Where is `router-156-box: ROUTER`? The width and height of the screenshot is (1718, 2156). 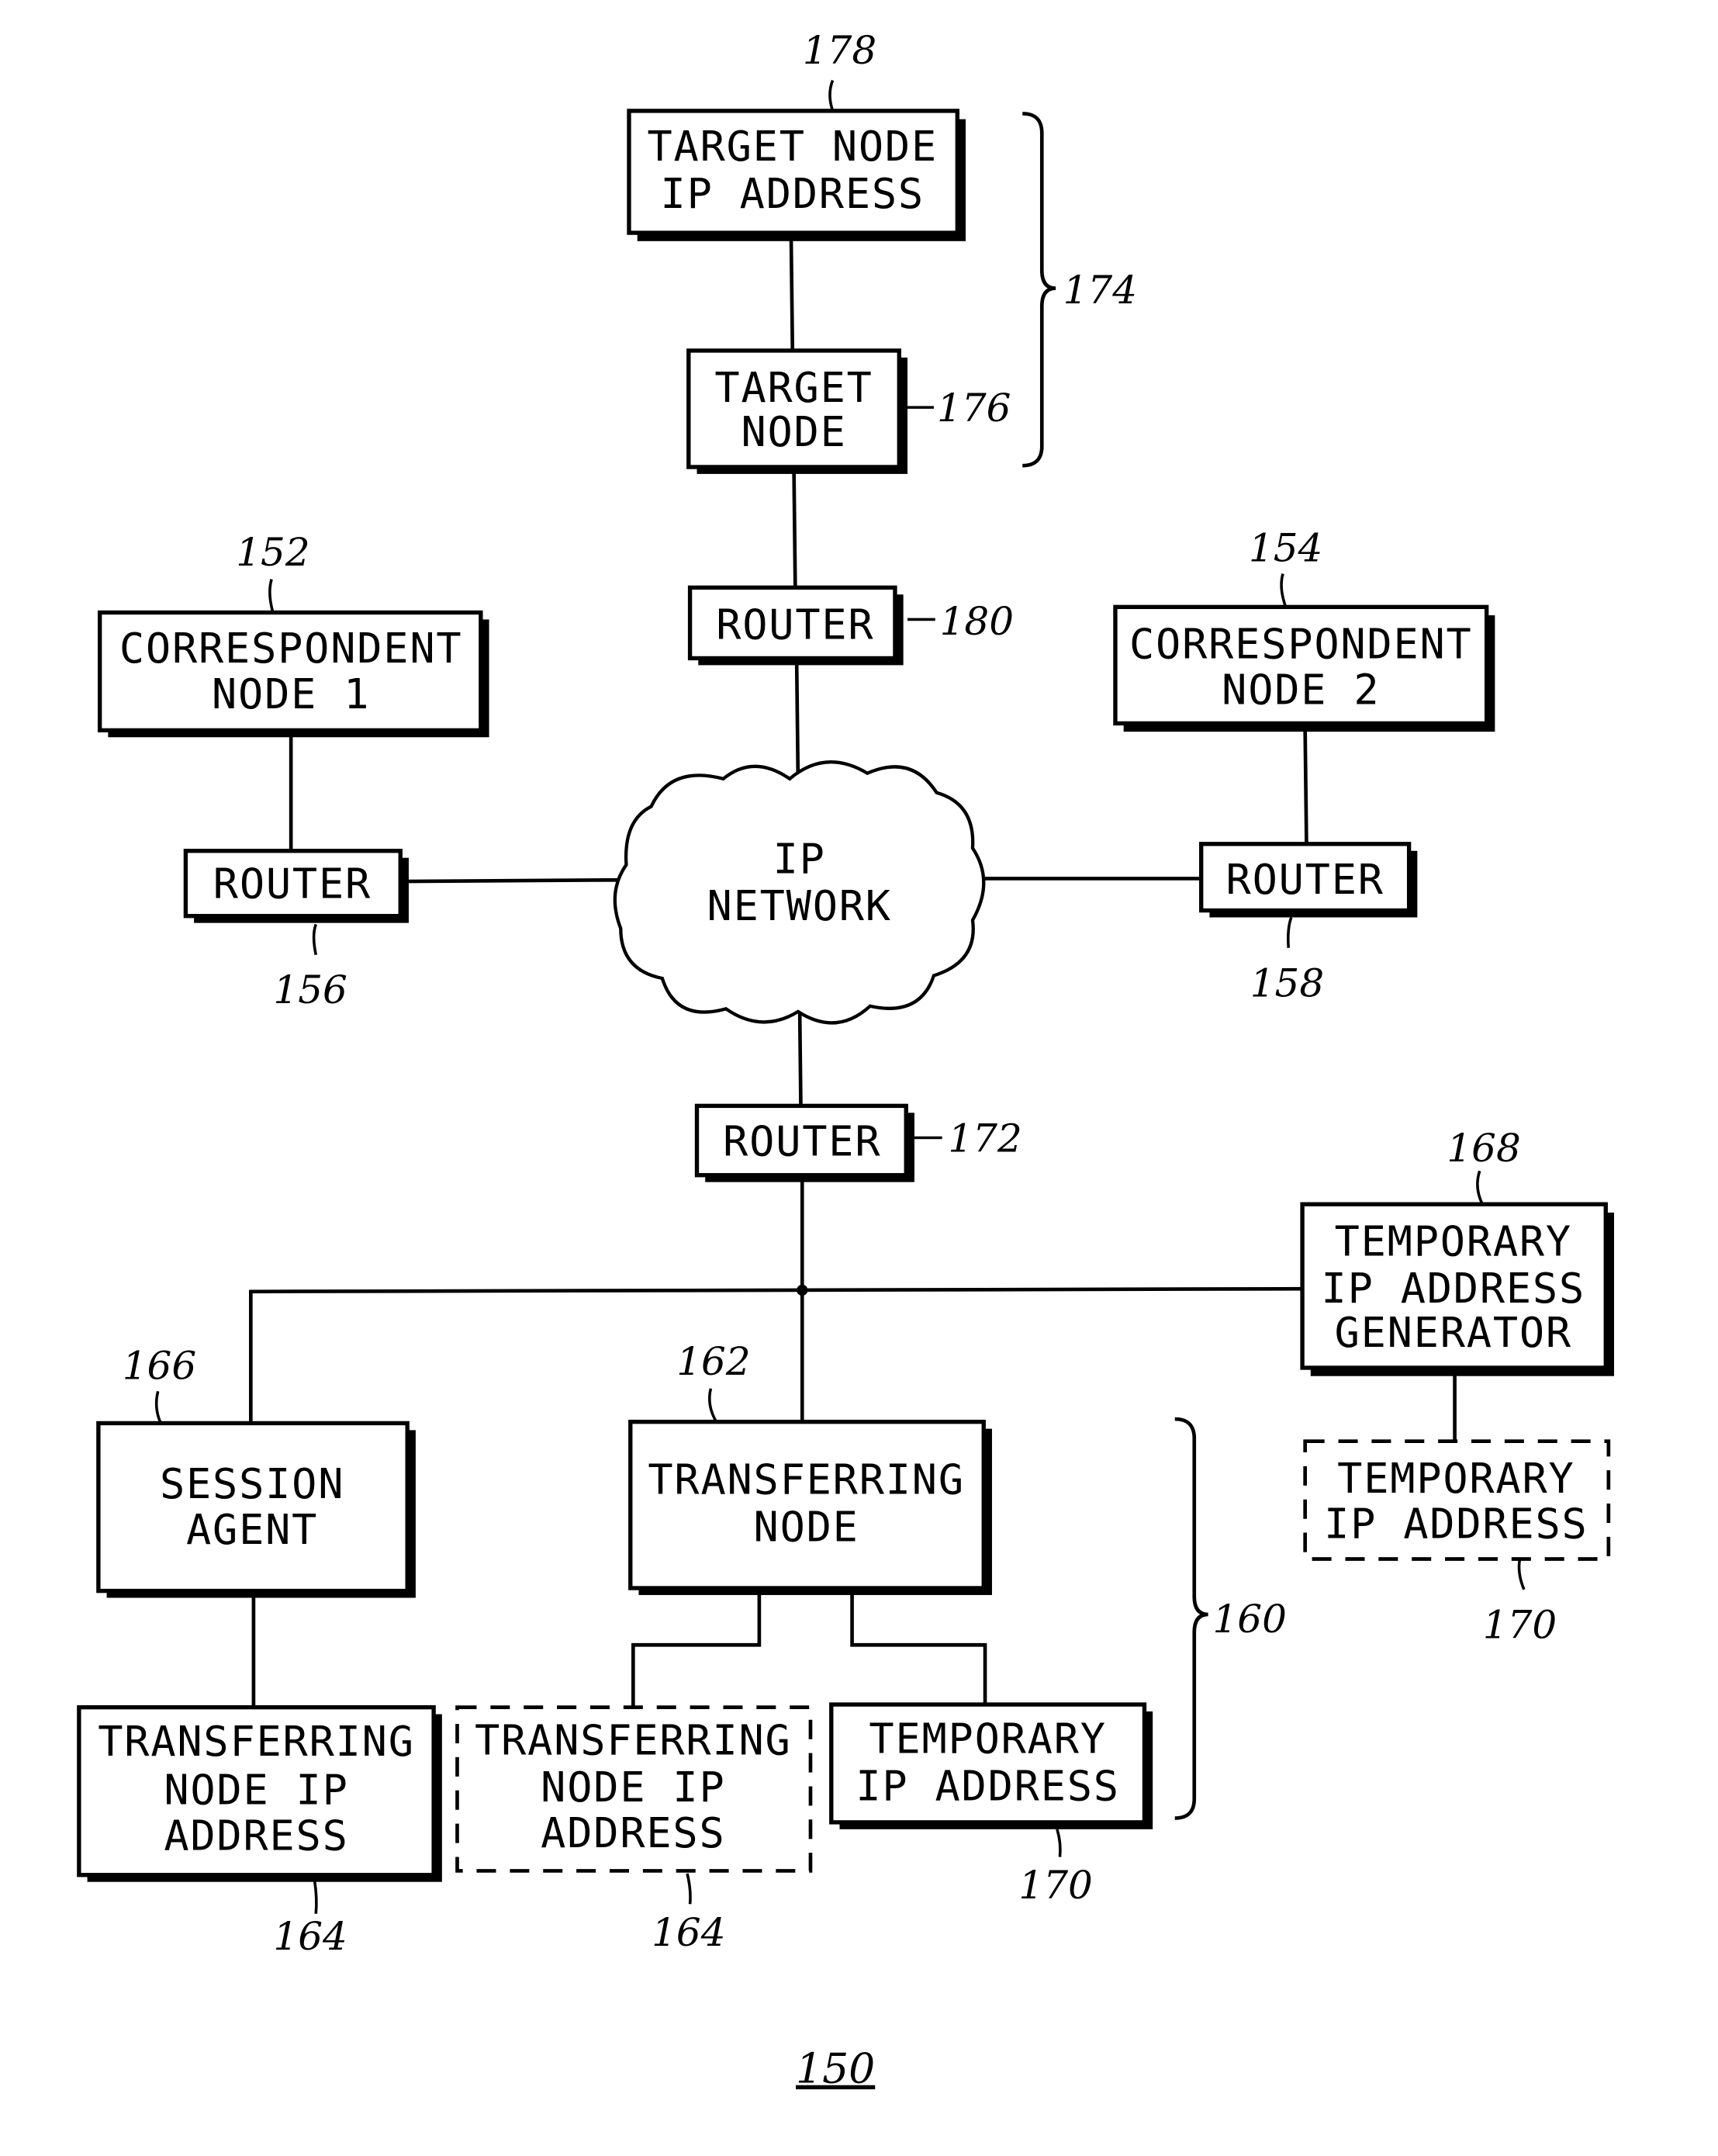
router-156-box: ROUTER is located at coordinates (296, 886).